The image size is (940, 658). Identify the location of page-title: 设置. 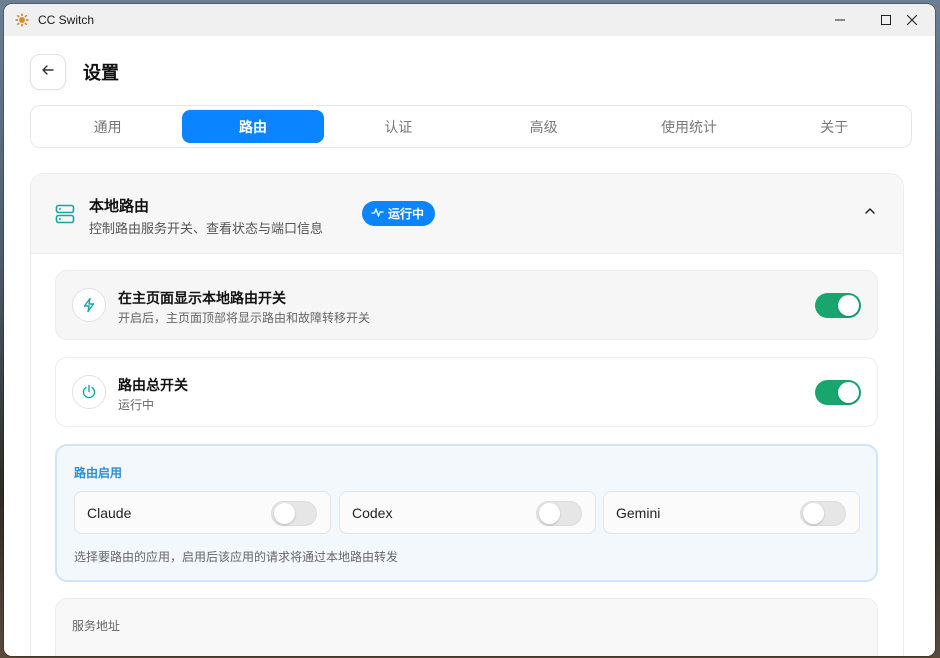
(101, 73).